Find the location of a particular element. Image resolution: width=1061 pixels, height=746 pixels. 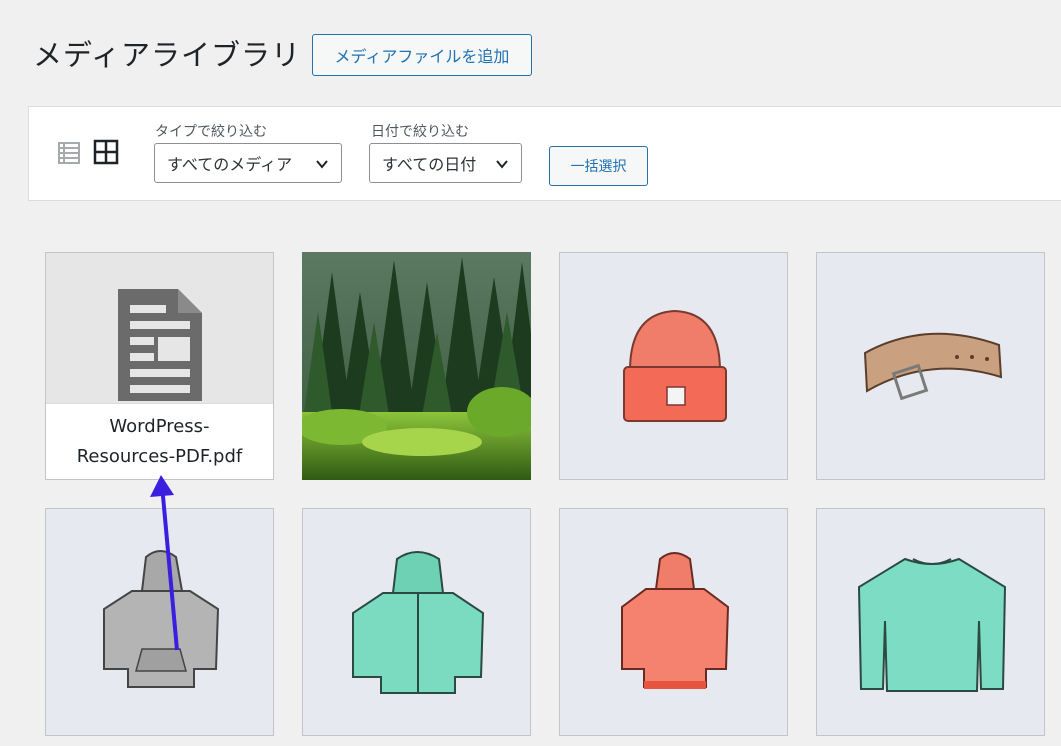

media-item-gray-hoodie is located at coordinates (159, 622).